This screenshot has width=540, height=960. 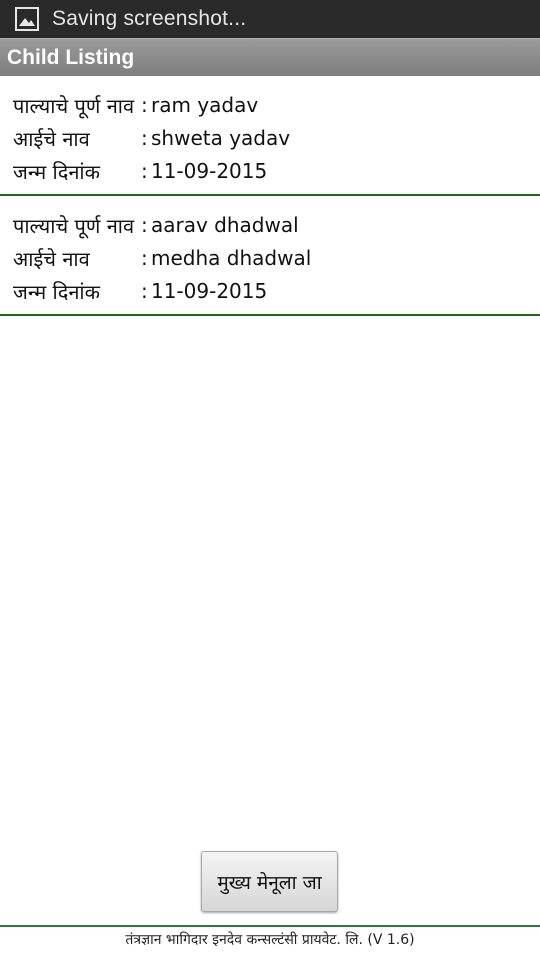 I want to click on mother-name-row: आईचे नाव : medha dhadwal, so click(x=162, y=258).